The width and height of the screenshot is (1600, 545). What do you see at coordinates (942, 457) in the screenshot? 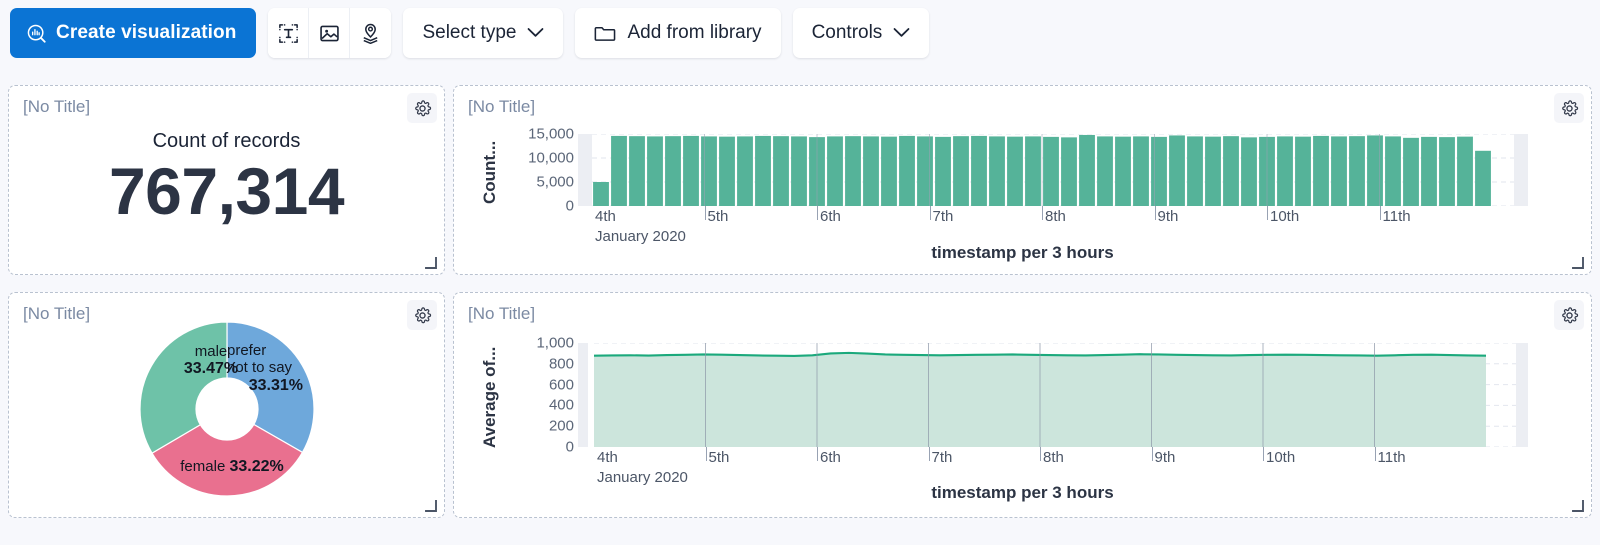
I see `area-chart-x-tick-label: 7th` at bounding box center [942, 457].